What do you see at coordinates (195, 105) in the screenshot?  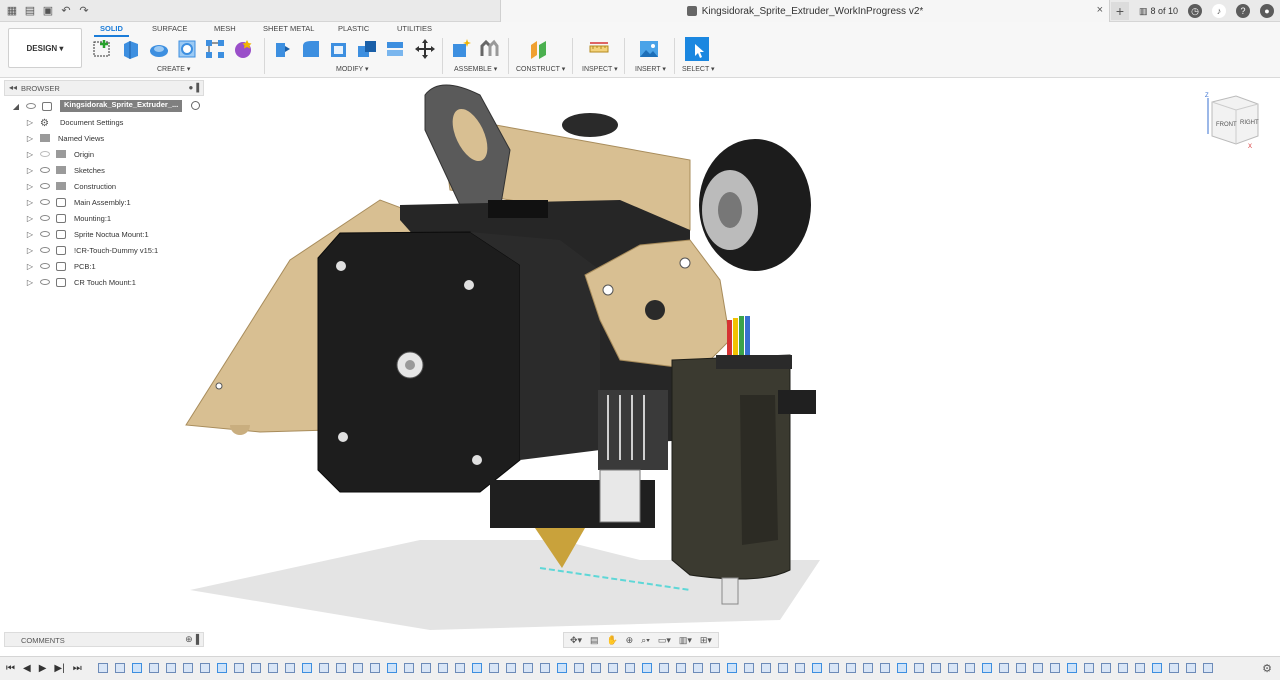 I see `activate-icon` at bounding box center [195, 105].